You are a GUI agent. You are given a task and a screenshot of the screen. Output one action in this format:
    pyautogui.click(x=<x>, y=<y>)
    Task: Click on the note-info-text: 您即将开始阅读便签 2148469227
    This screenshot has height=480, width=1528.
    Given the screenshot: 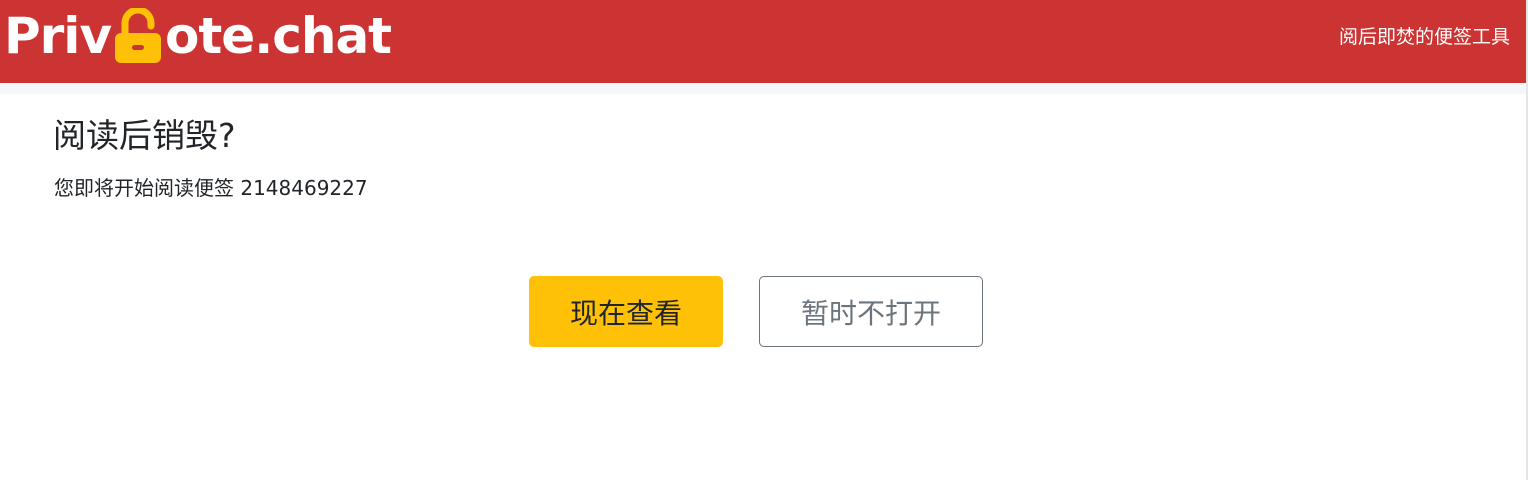 What is the action you would take?
    pyautogui.click(x=211, y=188)
    